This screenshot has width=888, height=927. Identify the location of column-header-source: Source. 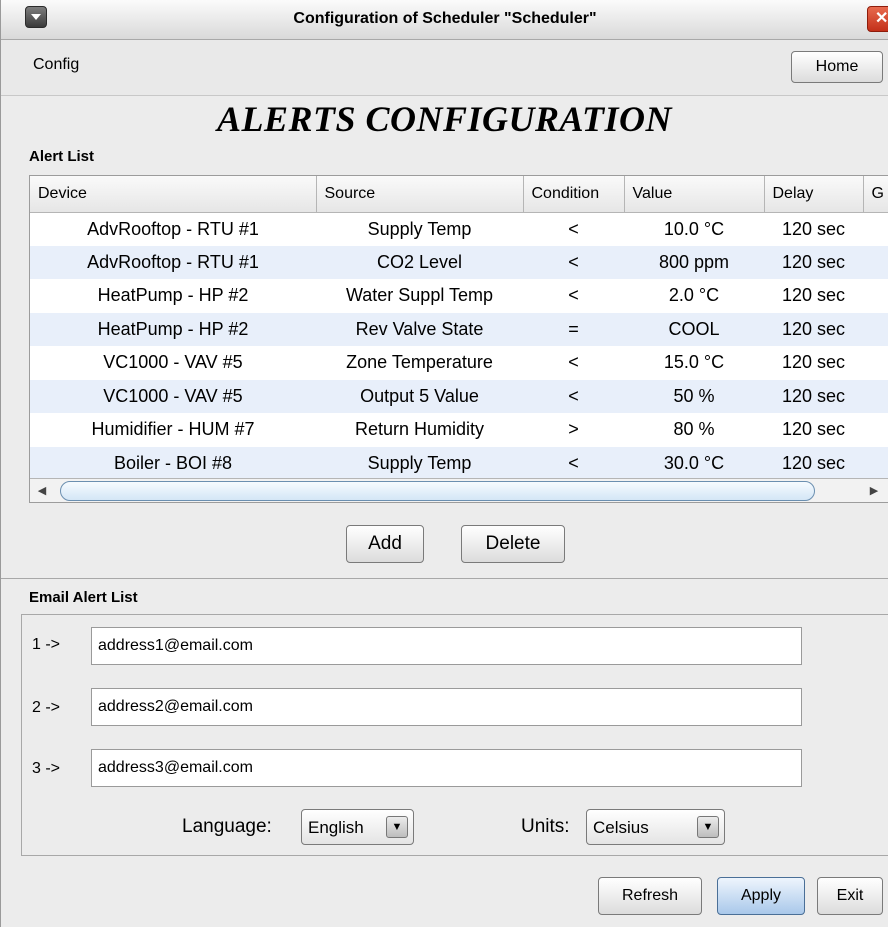
(420, 194).